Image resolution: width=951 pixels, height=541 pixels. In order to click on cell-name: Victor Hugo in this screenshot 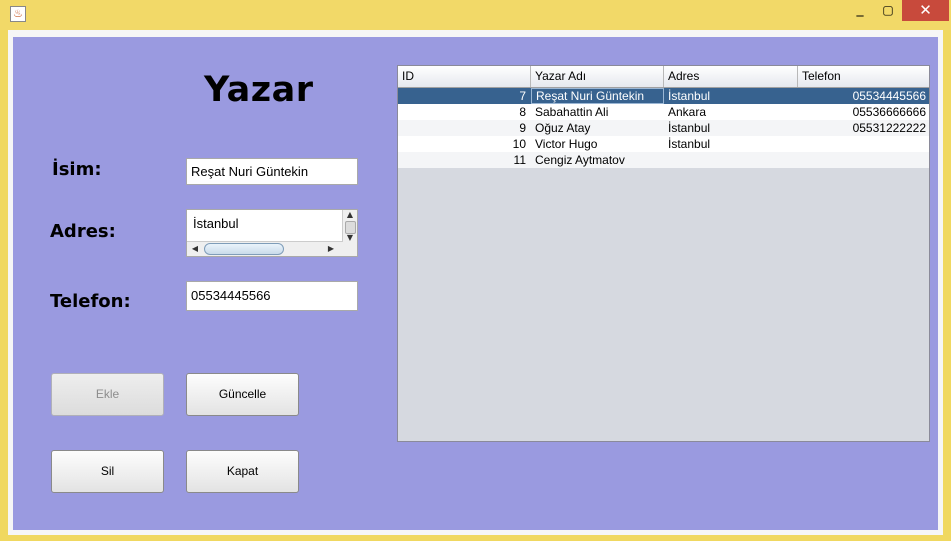, I will do `click(566, 144)`.